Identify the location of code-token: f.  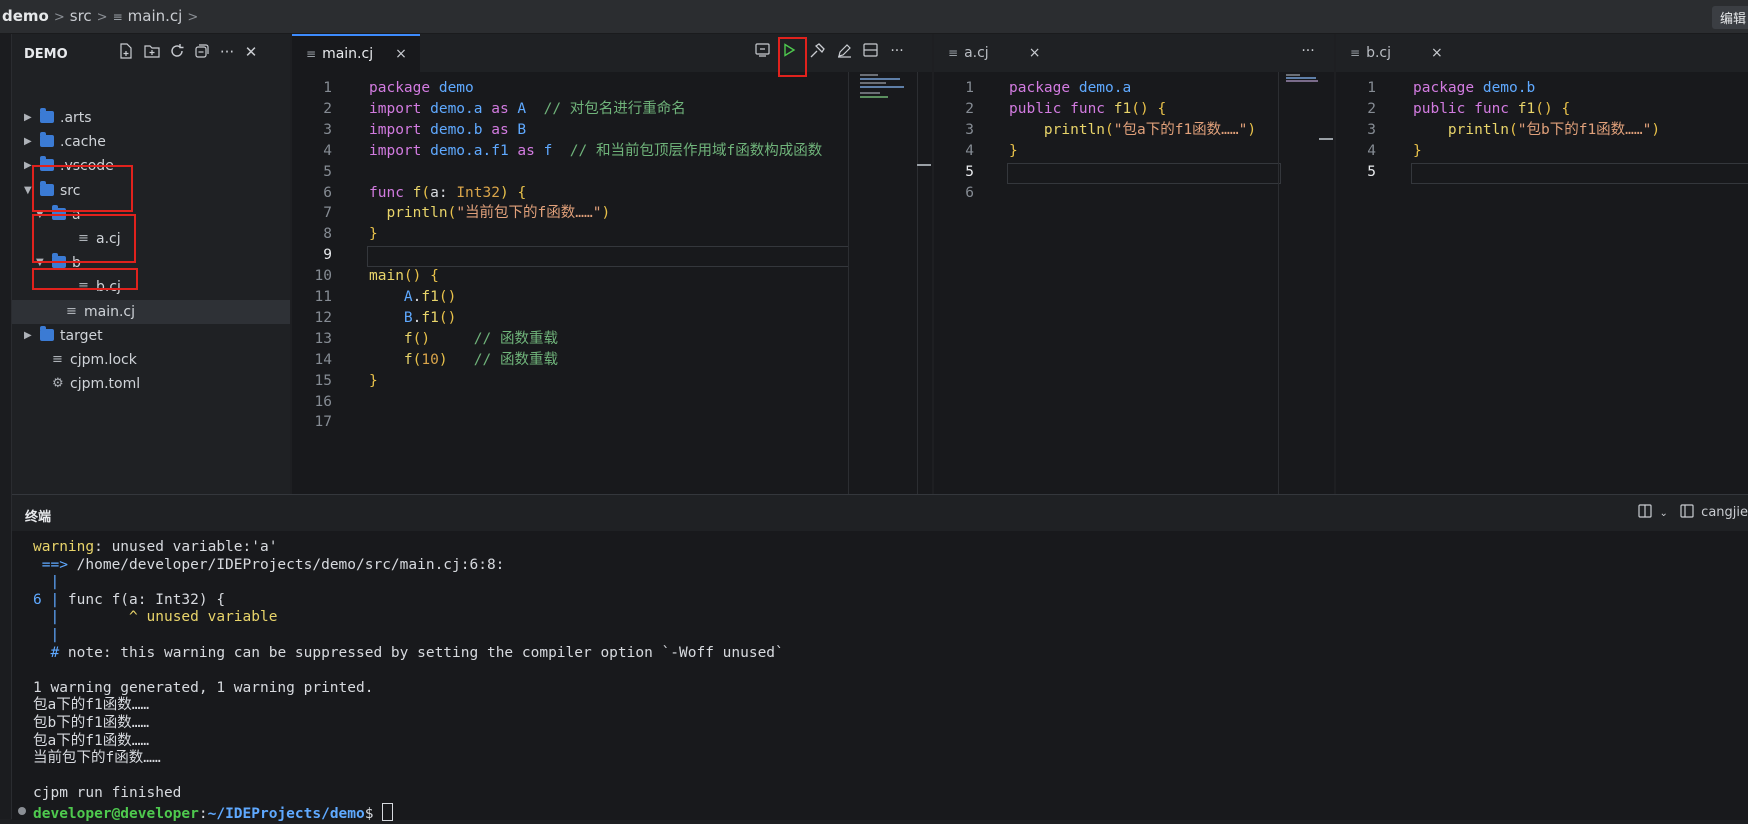
(408, 339).